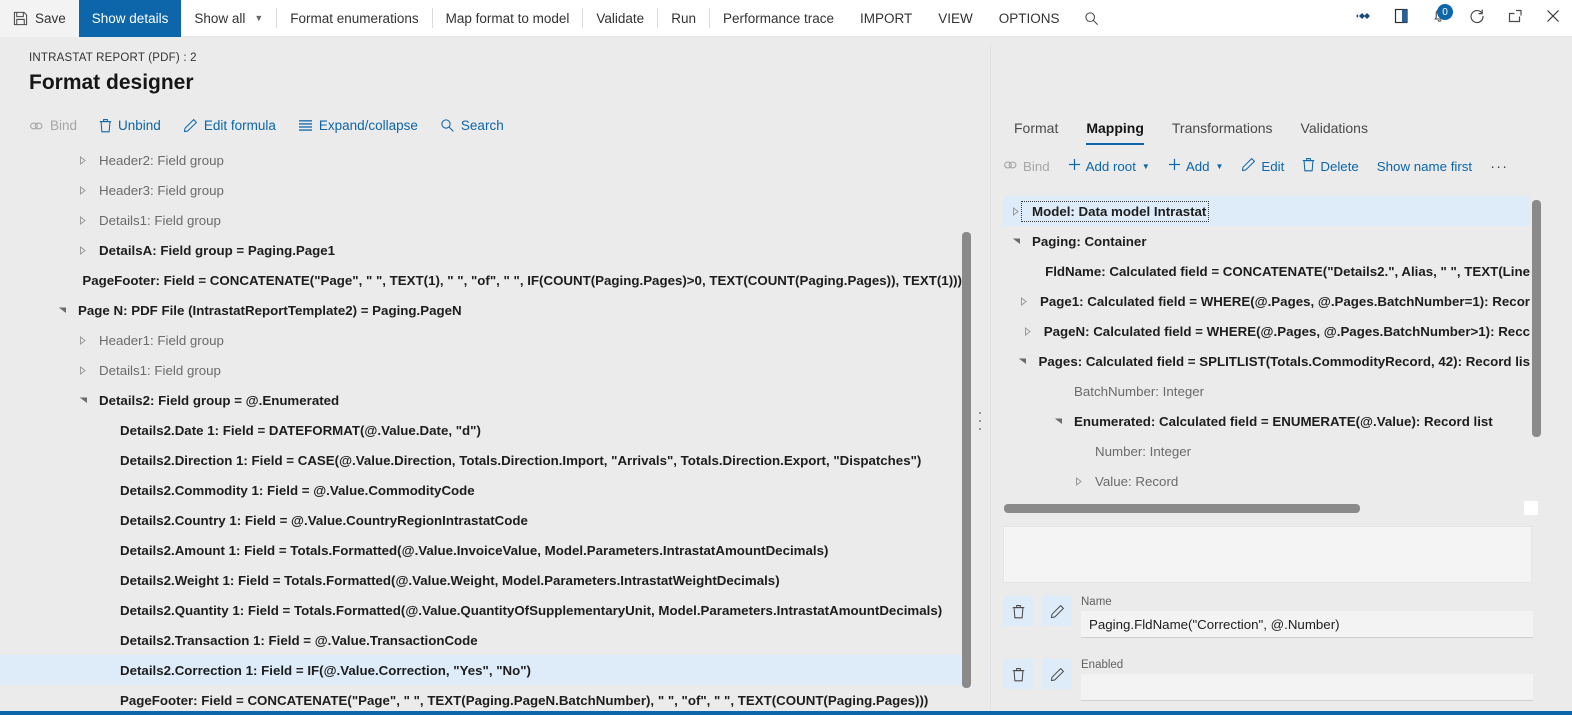 The image size is (1572, 715). Describe the element at coordinates (1267, 554) in the screenshot. I see `properties-preview-box` at that location.